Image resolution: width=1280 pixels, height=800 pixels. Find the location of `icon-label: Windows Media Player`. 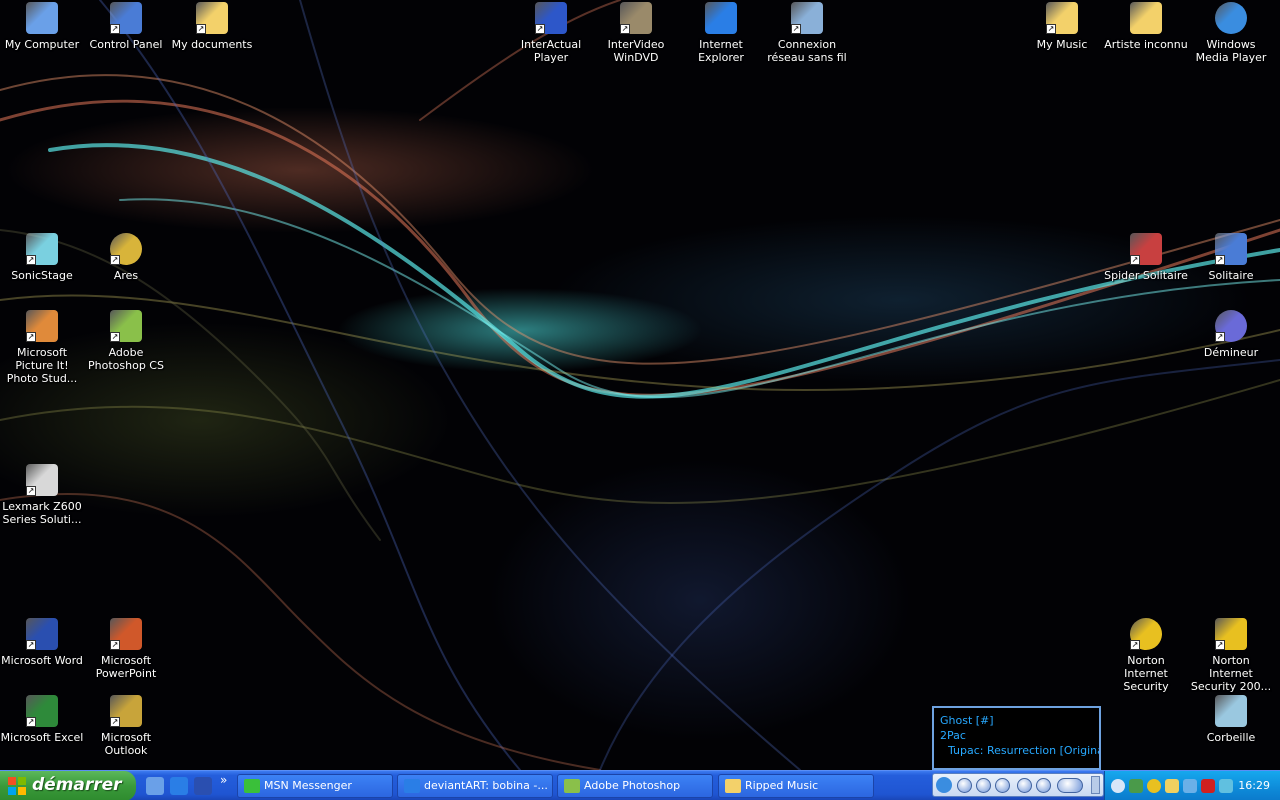

icon-label: Windows Media Player is located at coordinates (1231, 51).